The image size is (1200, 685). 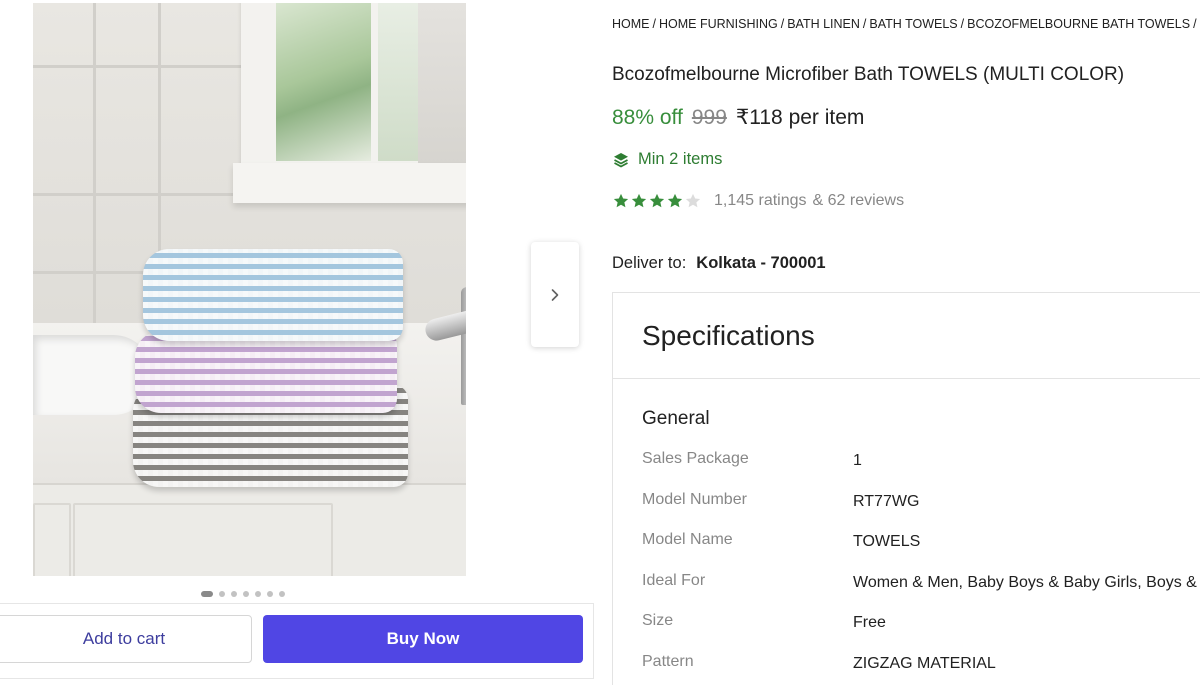 I want to click on mirror, so click(x=442, y=85).